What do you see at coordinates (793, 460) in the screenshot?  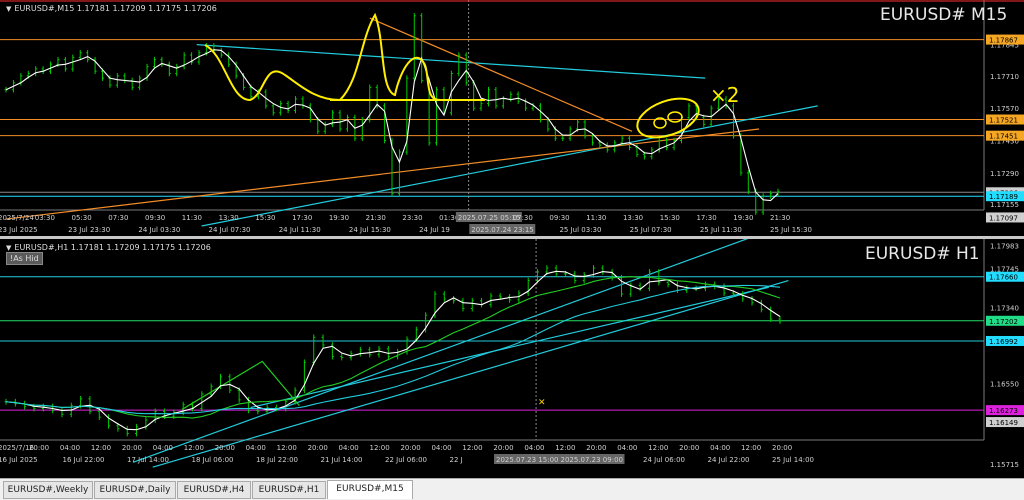 I see `x-date-label: 25 Jul 14:00` at bounding box center [793, 460].